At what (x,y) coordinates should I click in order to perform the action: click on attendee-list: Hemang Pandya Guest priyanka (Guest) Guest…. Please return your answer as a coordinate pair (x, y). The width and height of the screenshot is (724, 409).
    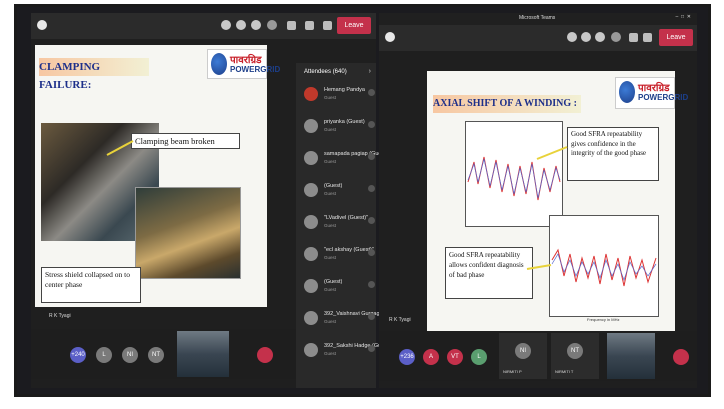
    Looking at the image, I should click on (344, 233).